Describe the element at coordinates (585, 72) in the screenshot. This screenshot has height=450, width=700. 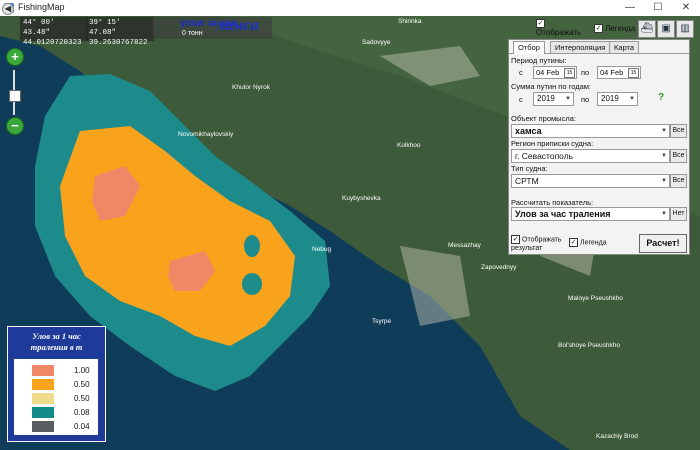
I see `to-label: по` at that location.